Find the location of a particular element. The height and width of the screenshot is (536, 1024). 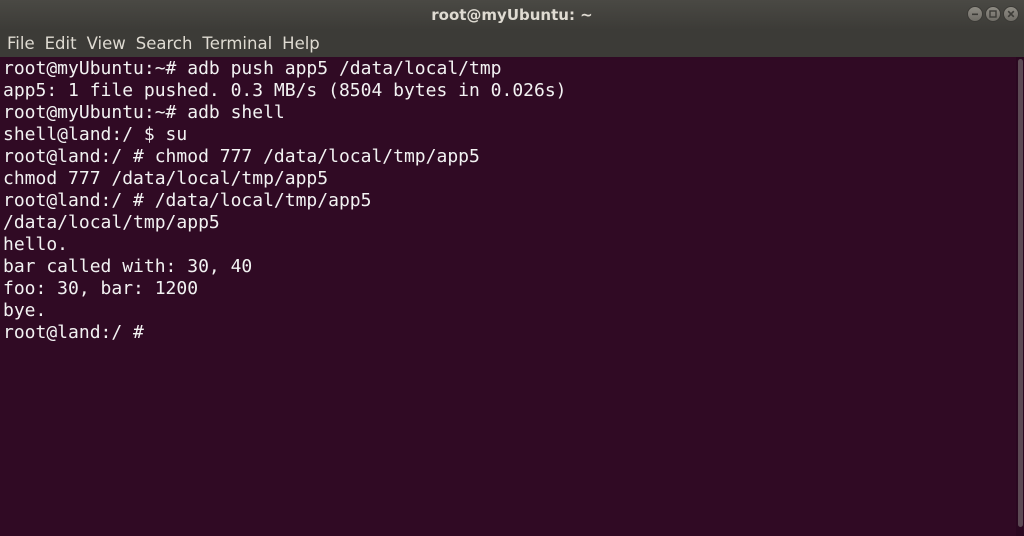

terminal-line: bar called with: 30, 40 is located at coordinates (128, 266).